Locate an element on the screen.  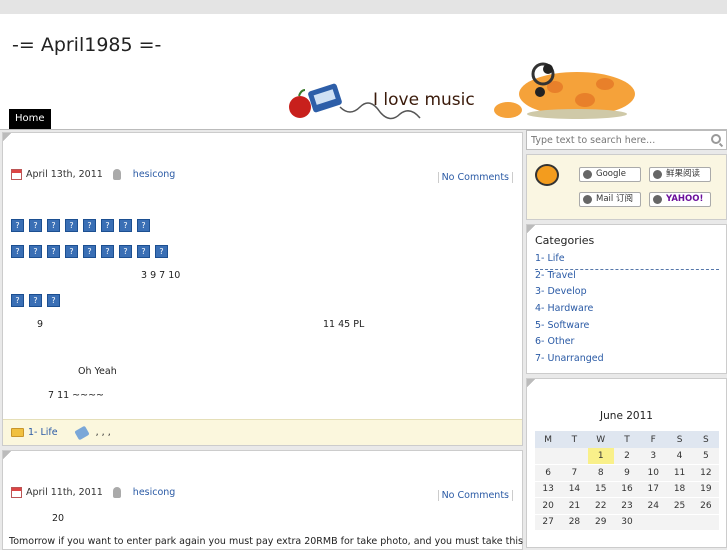
calendar-day: 19 is located at coordinates (705, 489).